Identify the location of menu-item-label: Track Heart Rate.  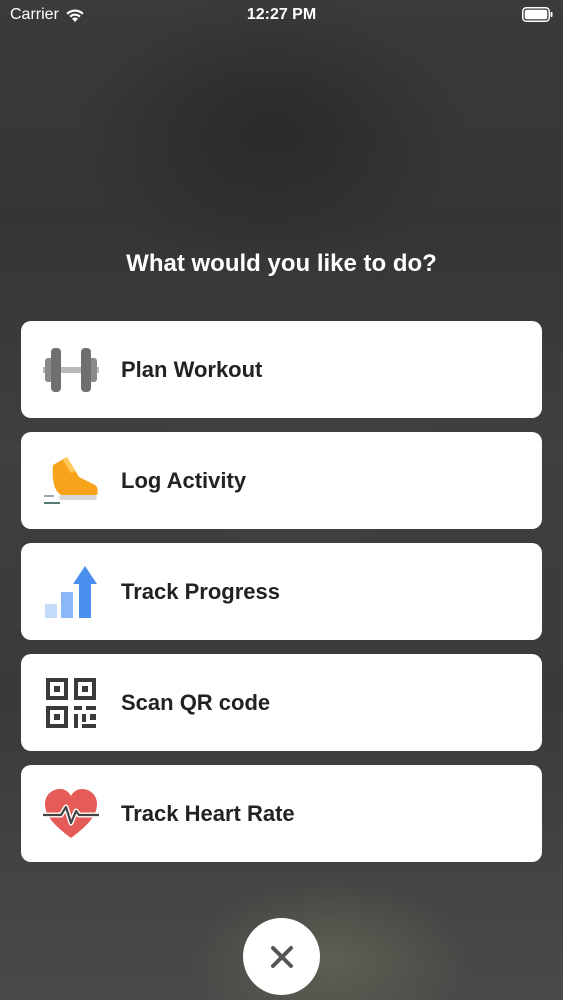
(208, 813).